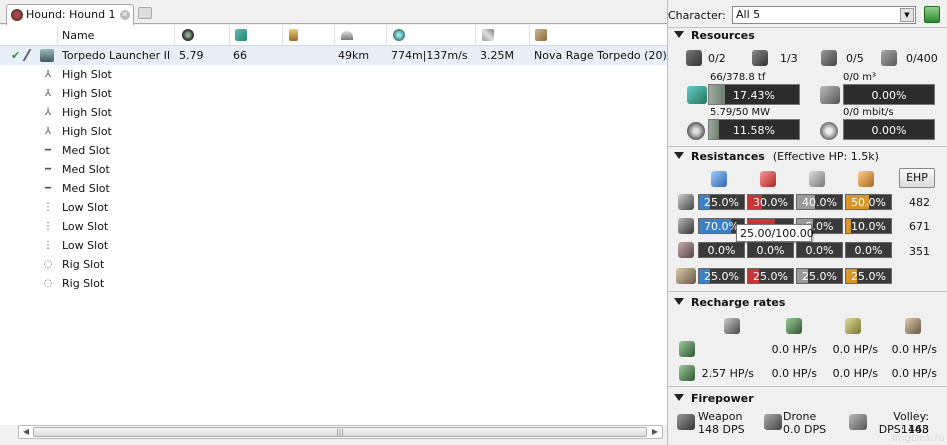  I want to click on character-value: All 5, so click(748, 14).